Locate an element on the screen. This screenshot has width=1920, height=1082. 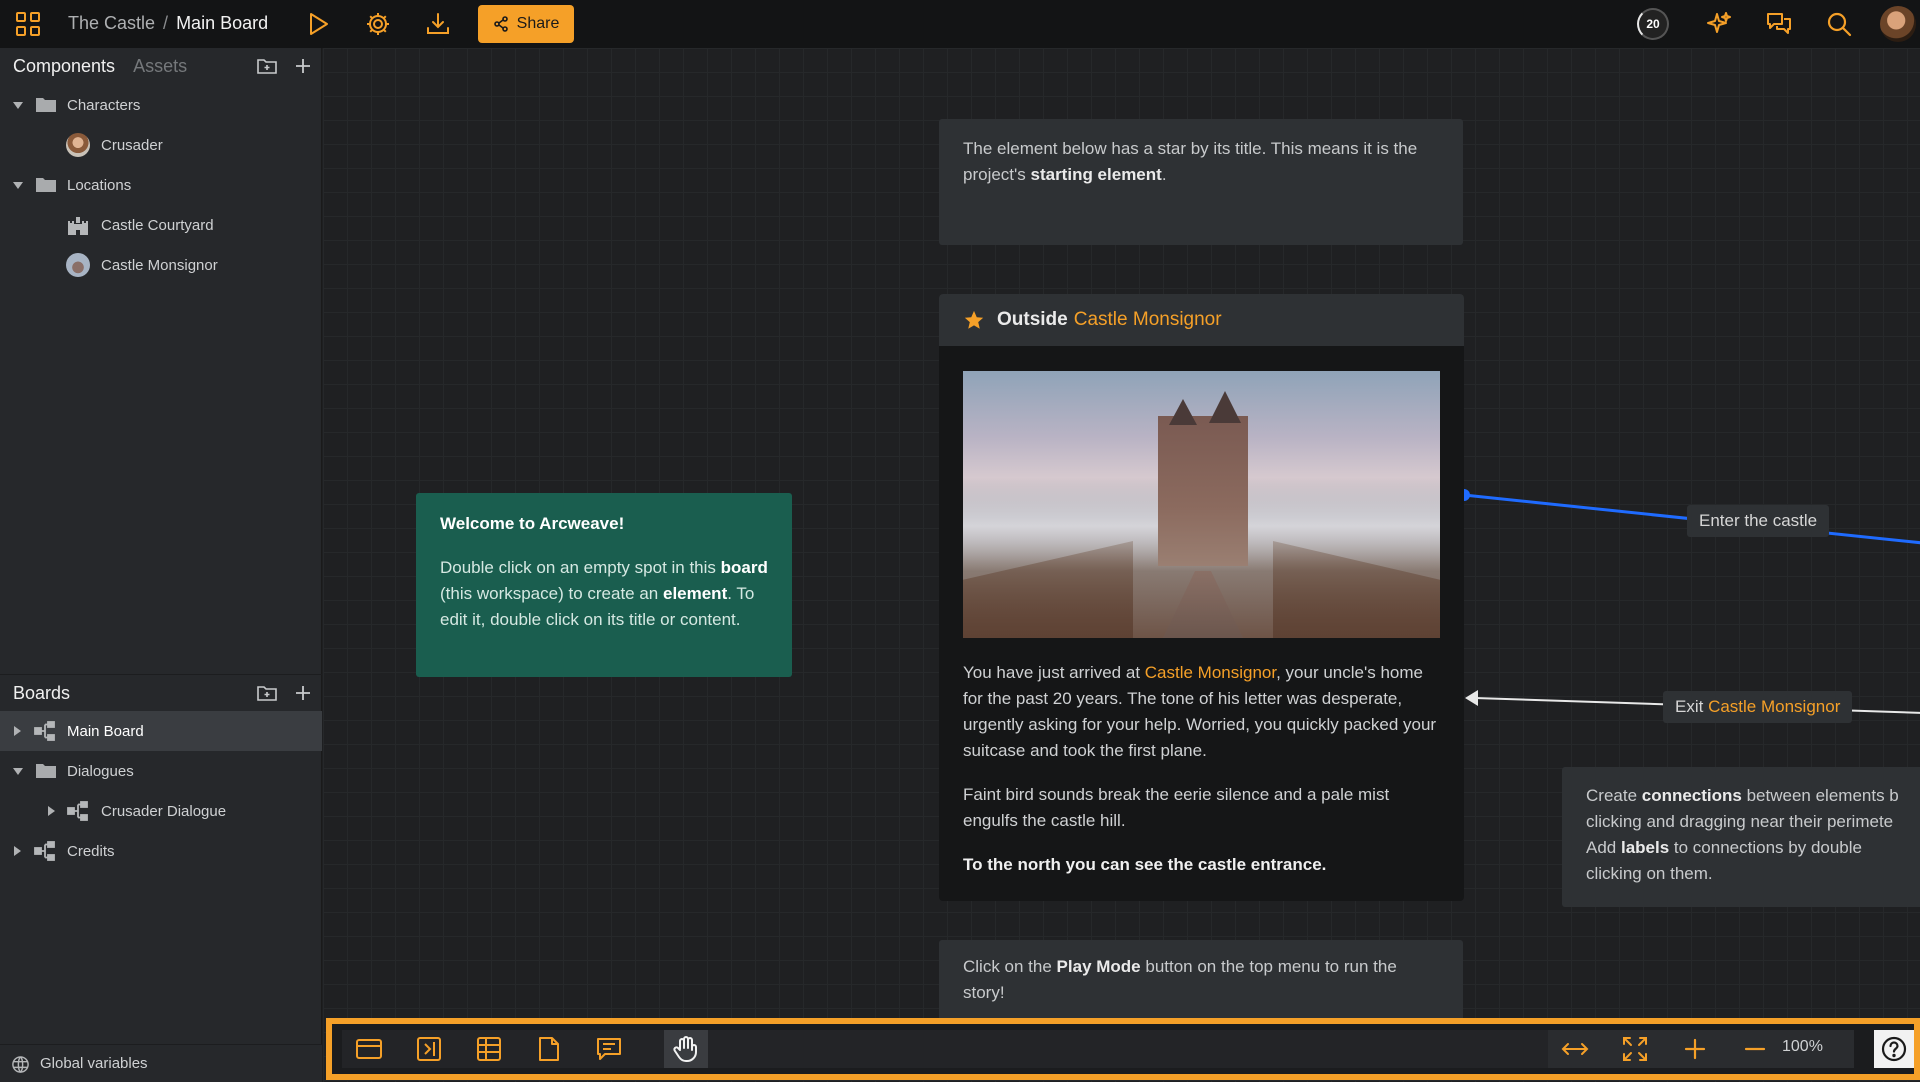
breadcrumb-project: The Castle is located at coordinates (111, 23).